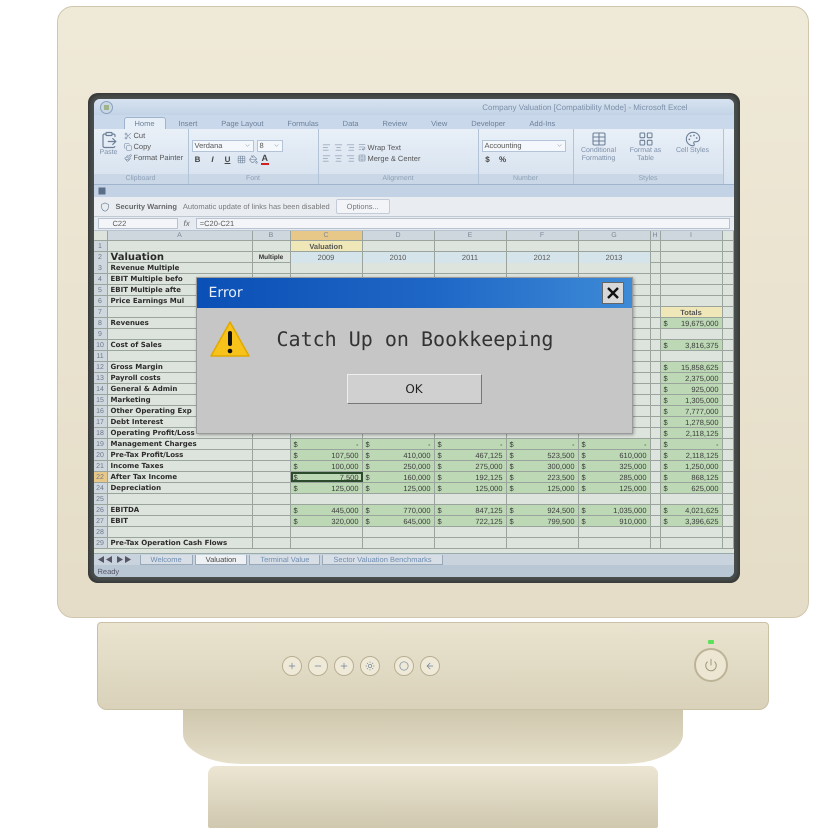 This screenshot has width=815, height=835. What do you see at coordinates (253, 159) in the screenshot?
I see `fill-color-icon` at bounding box center [253, 159].